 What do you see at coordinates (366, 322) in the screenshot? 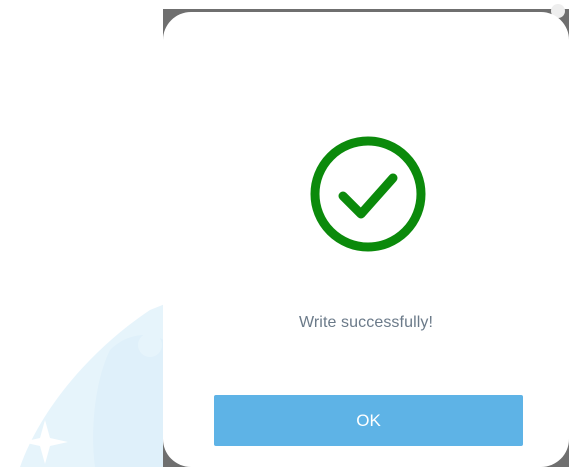
I see `success-message: Write successfully!` at bounding box center [366, 322].